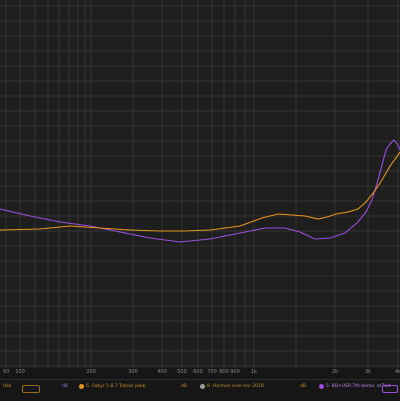 This screenshot has height=401, width=400. Describe the element at coordinates (335, 372) in the screenshot. I see `x-tick-label: 2k` at that location.